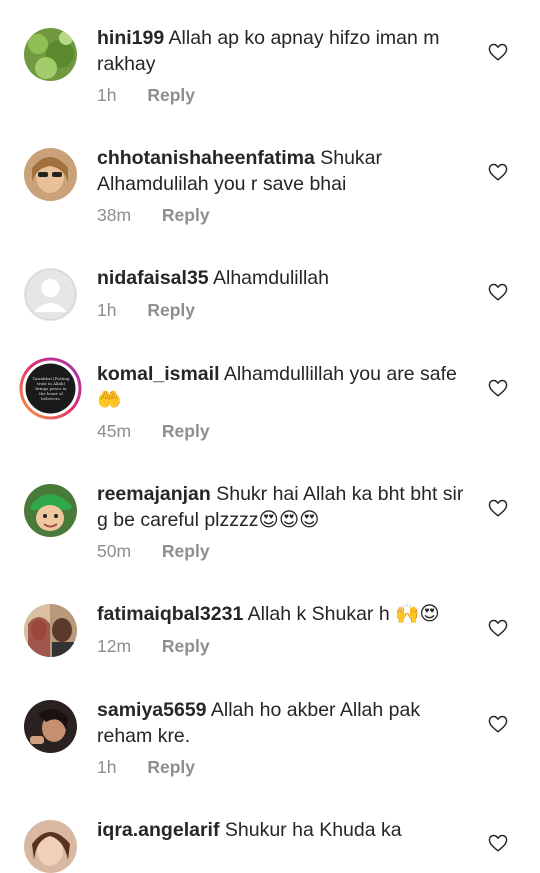  Describe the element at coordinates (206, 158) in the screenshot. I see `comment-username: chhotanishaheenfatima` at that location.